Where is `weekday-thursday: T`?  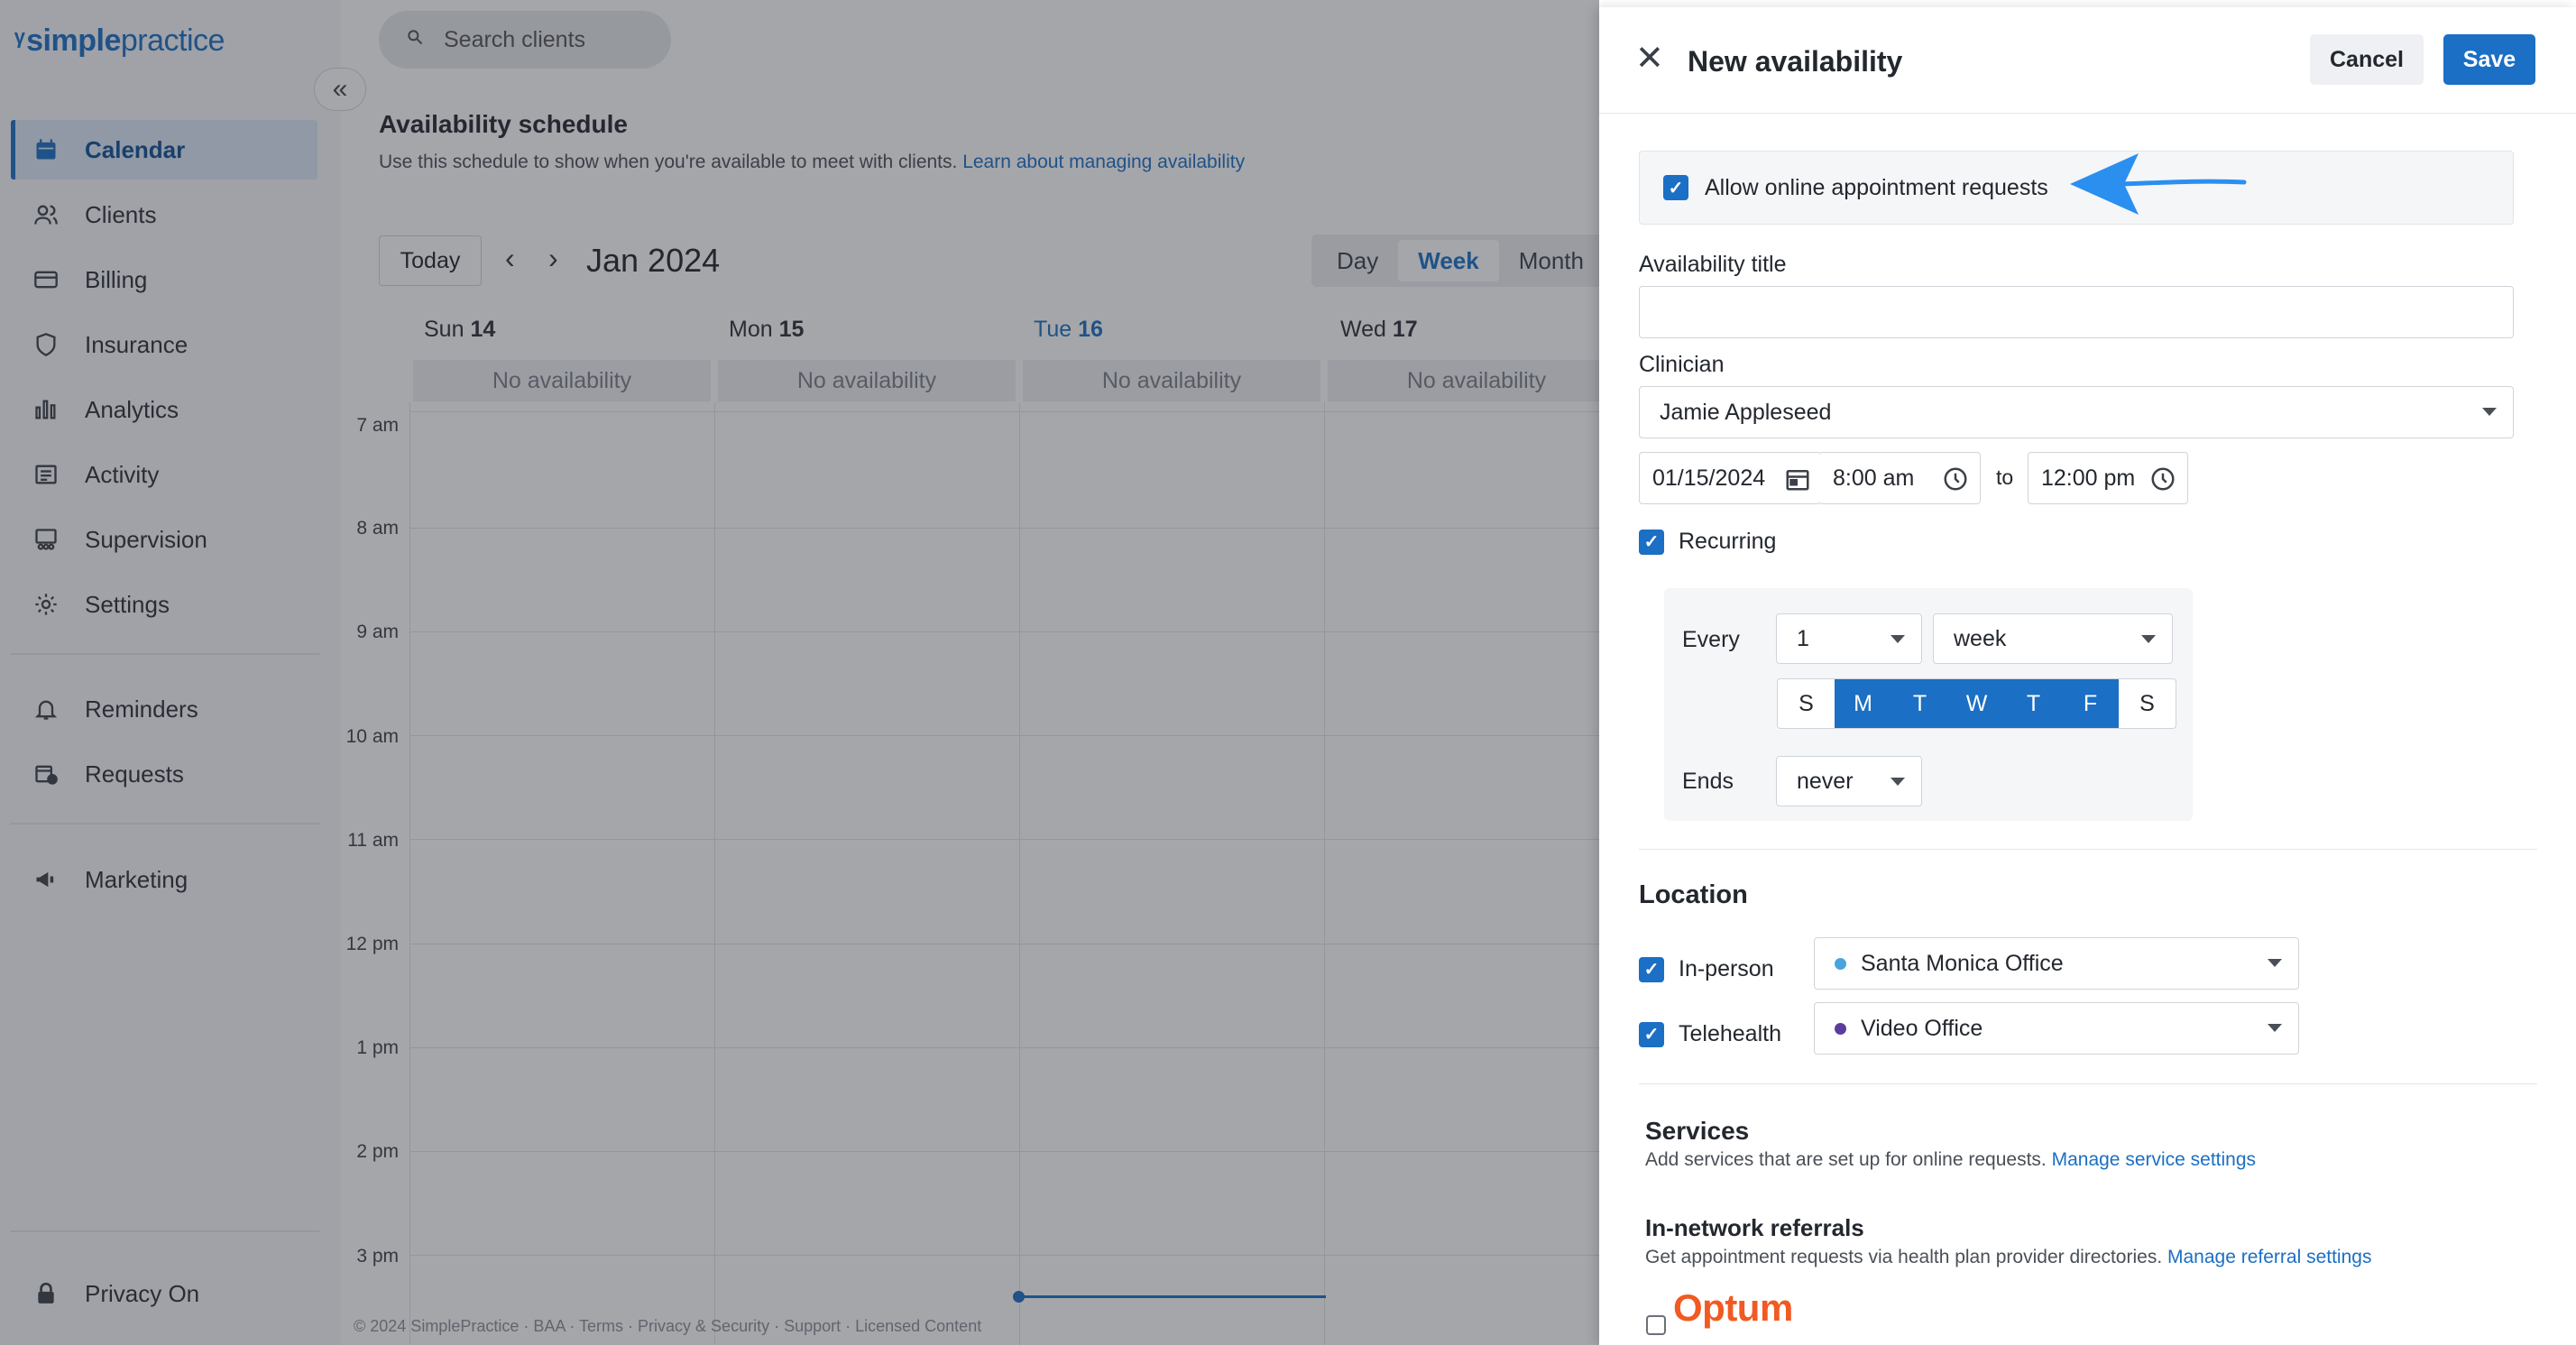 weekday-thursday: T is located at coordinates (2034, 703).